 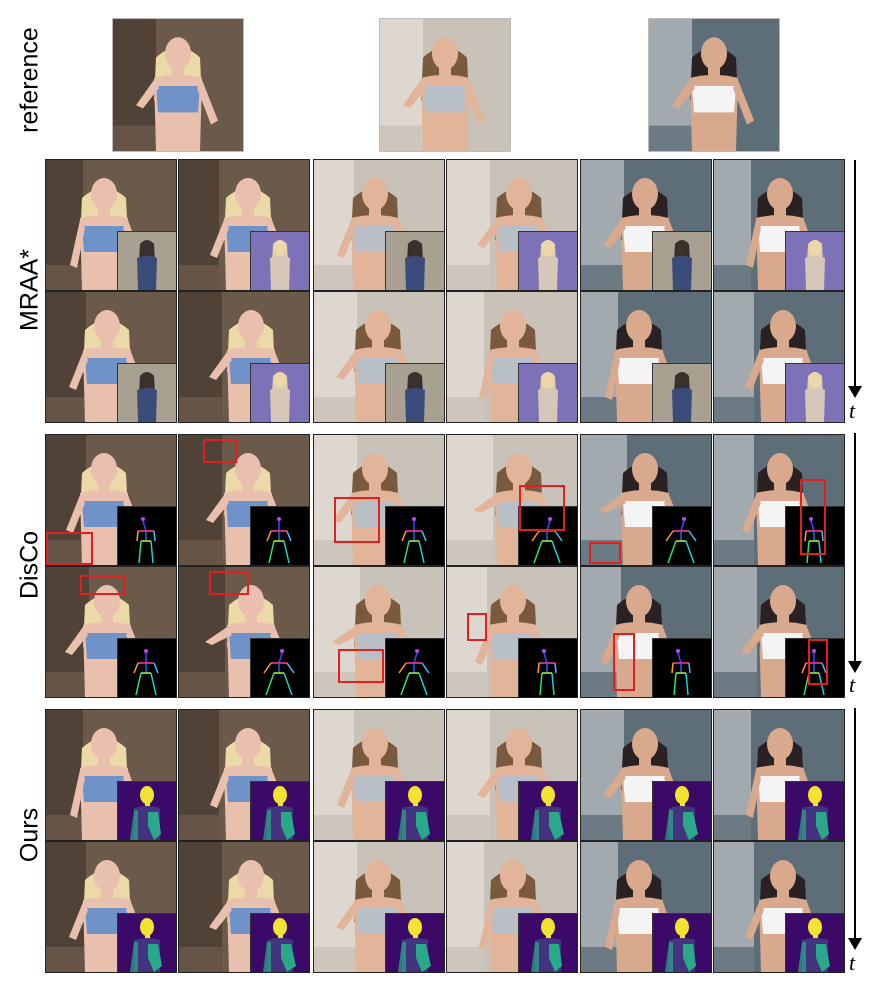 What do you see at coordinates (646, 357) in the screenshot?
I see `mraa-frame-r2-s3-f1` at bounding box center [646, 357].